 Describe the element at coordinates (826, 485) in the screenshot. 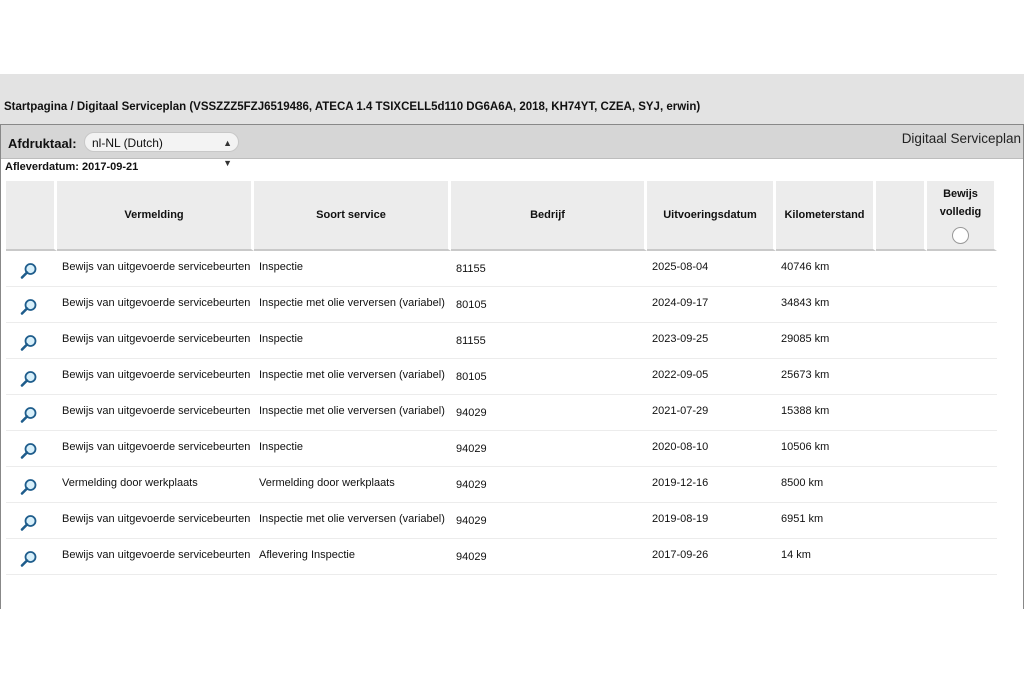

I see `cell-kilometerstand: 8500 km` at that location.